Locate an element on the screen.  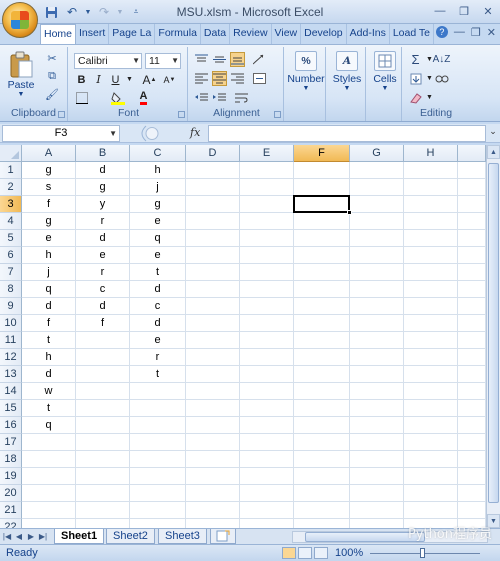
cell-g21 is located at coordinates (377, 510).